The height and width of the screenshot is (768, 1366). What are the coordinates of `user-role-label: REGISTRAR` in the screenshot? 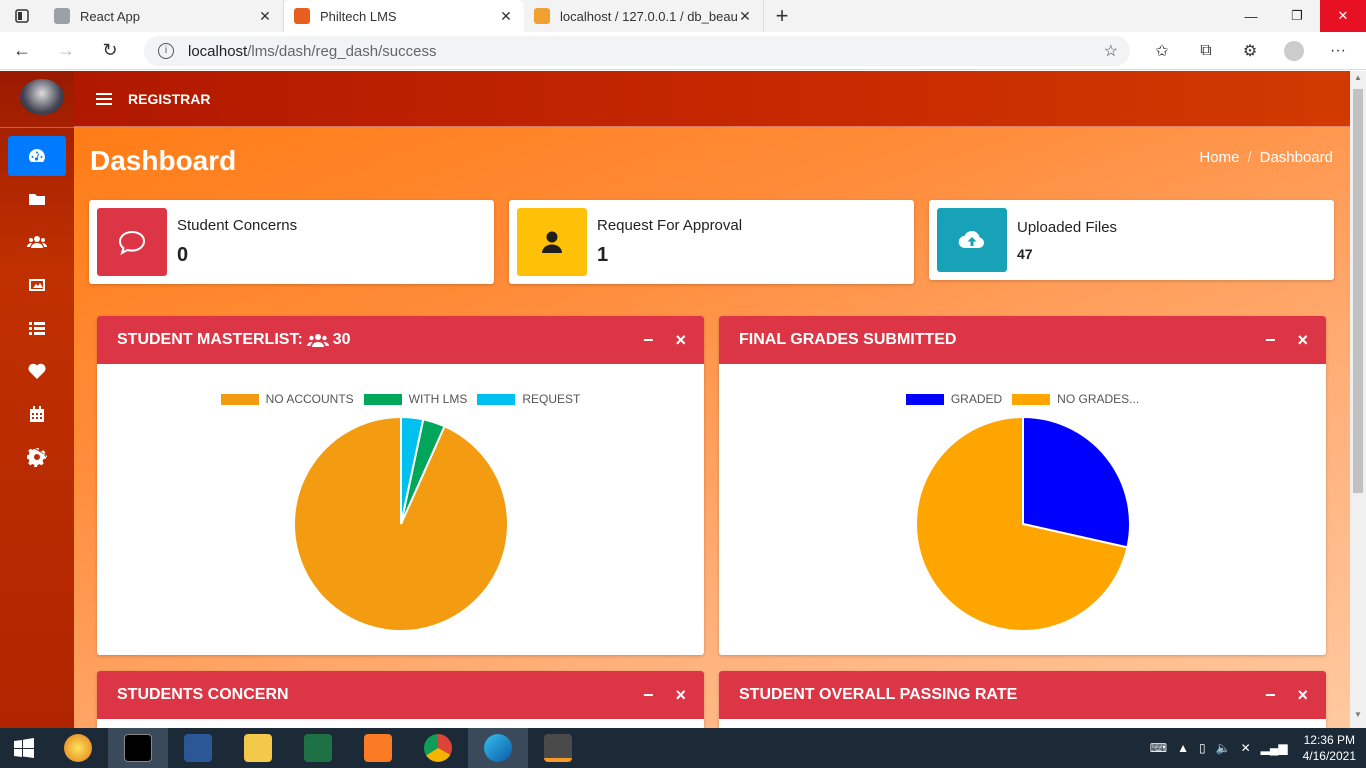 It's located at (169, 98).